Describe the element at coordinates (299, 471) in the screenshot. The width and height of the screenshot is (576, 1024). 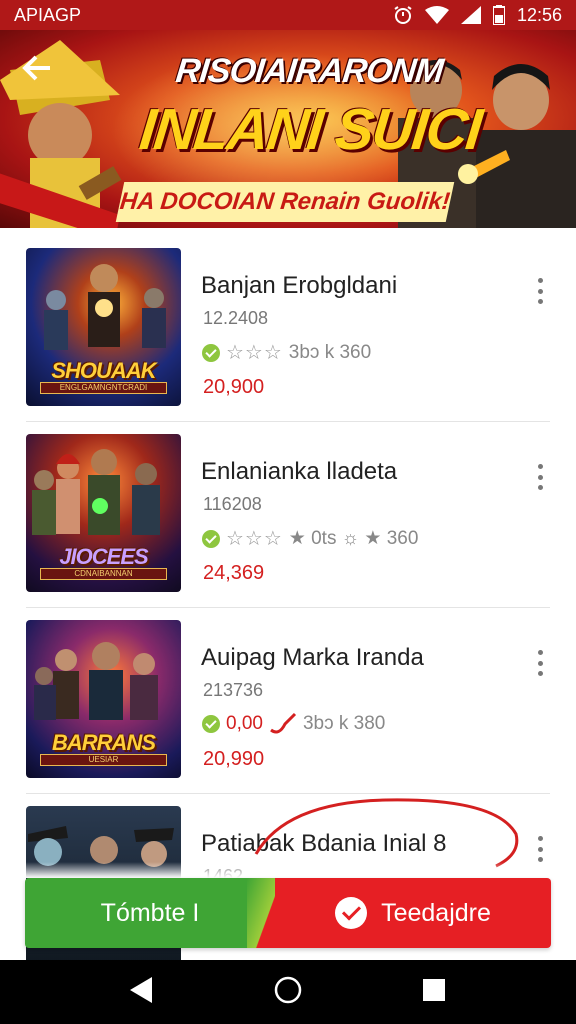
I see `item-title: Enlanianka lladeta` at that location.